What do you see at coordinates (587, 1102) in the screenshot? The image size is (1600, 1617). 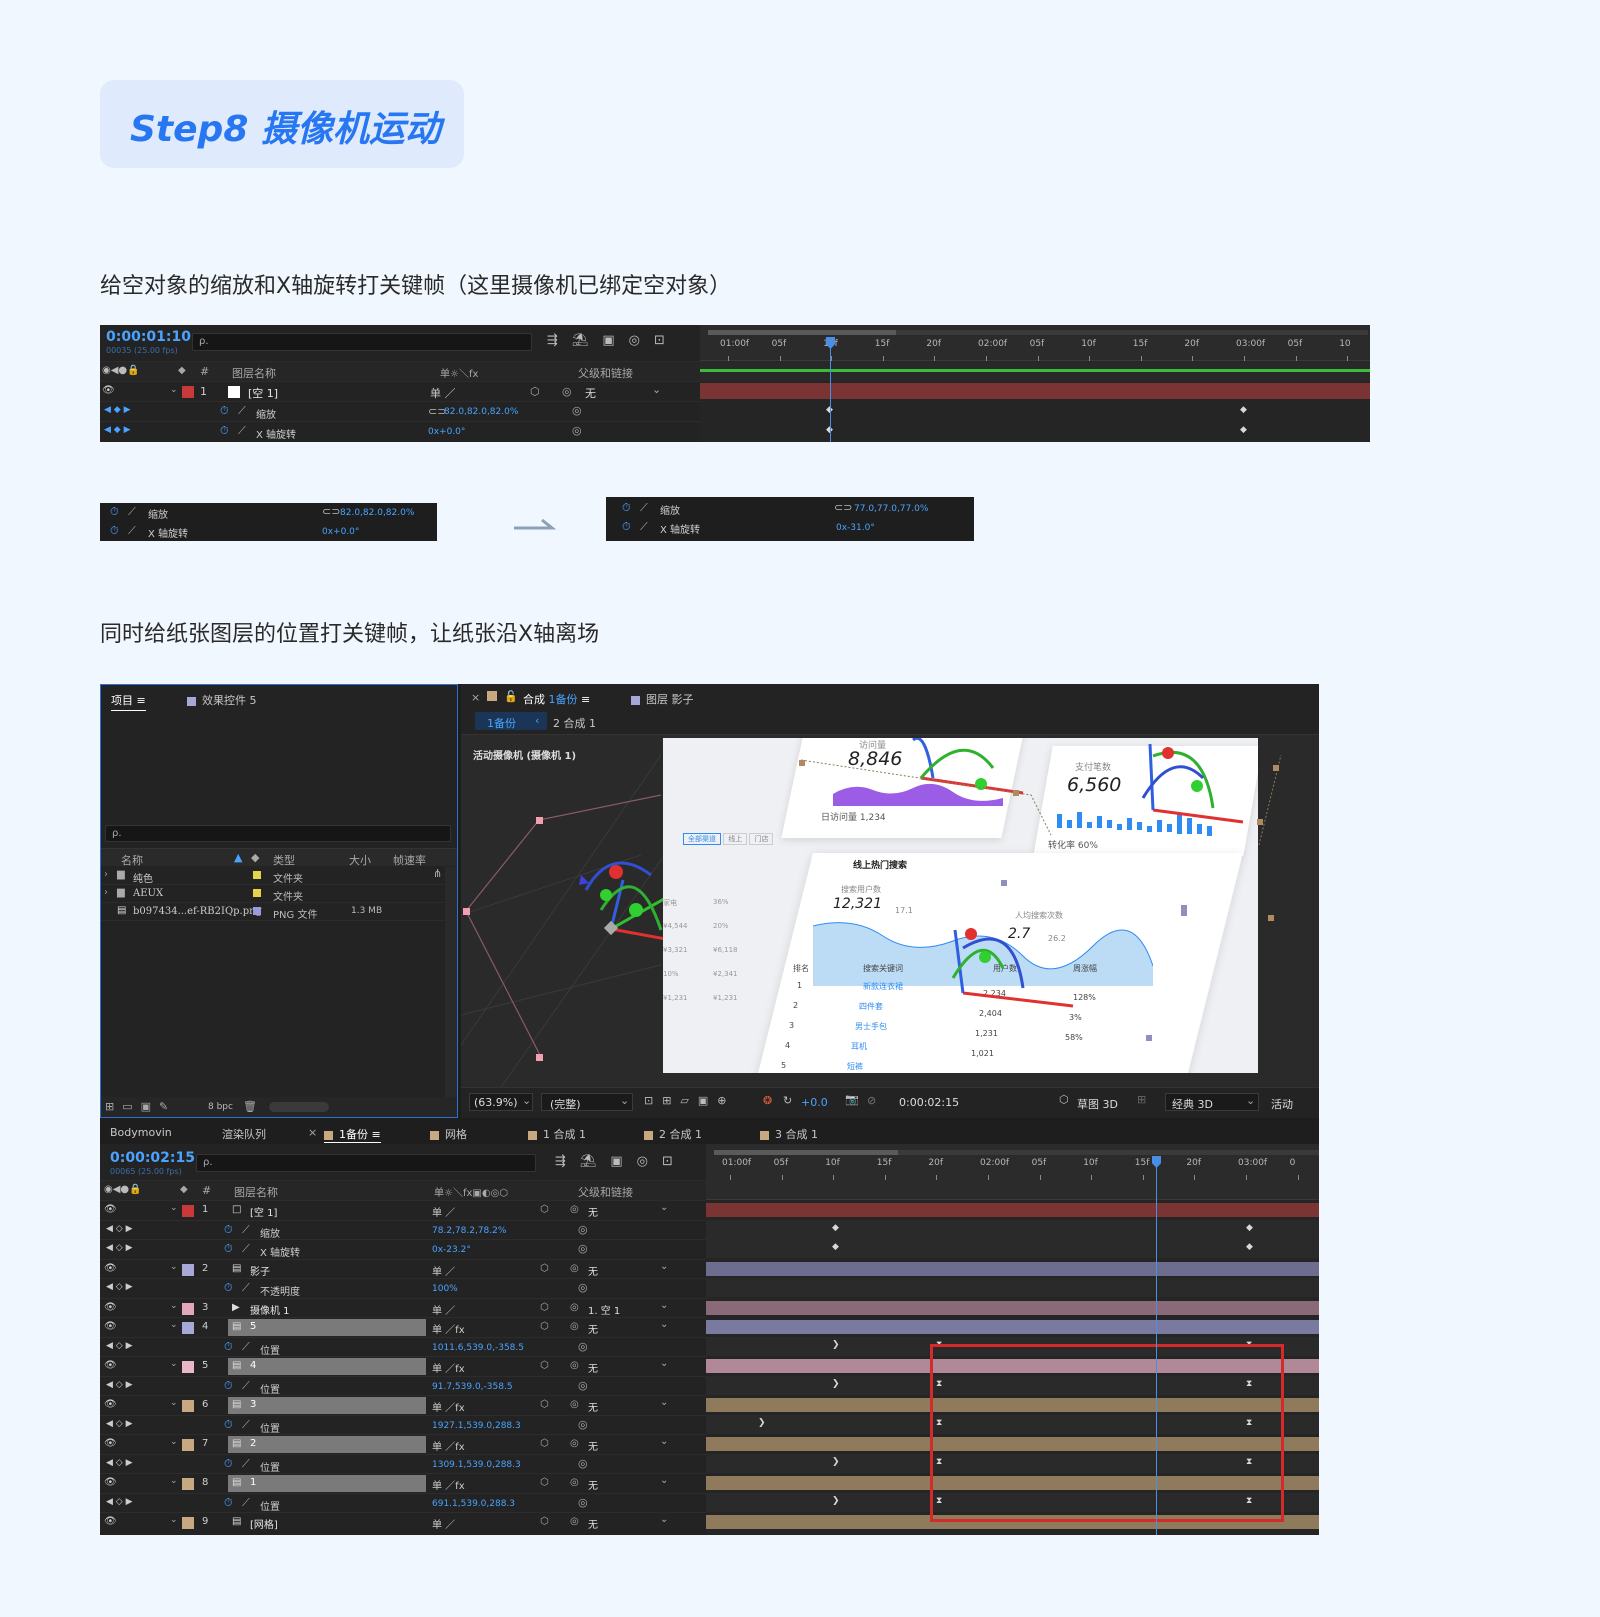 I see `quality-select: (完整) ⌄` at bounding box center [587, 1102].